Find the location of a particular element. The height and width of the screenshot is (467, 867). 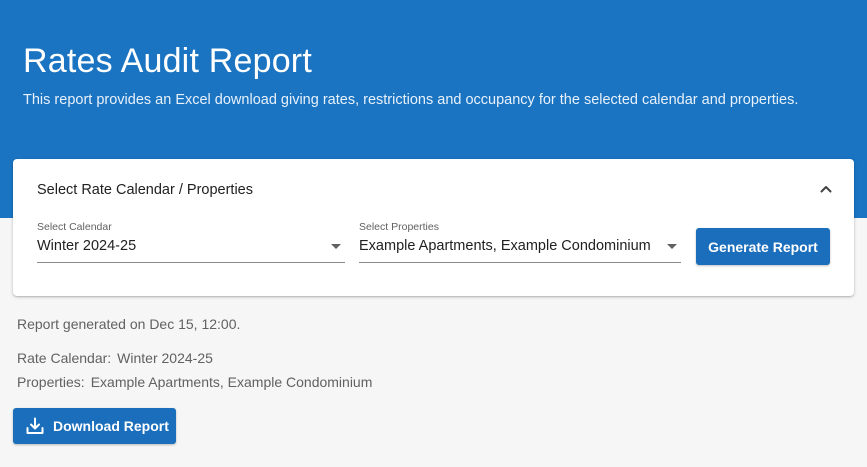

chevron-up-icon is located at coordinates (826, 189).